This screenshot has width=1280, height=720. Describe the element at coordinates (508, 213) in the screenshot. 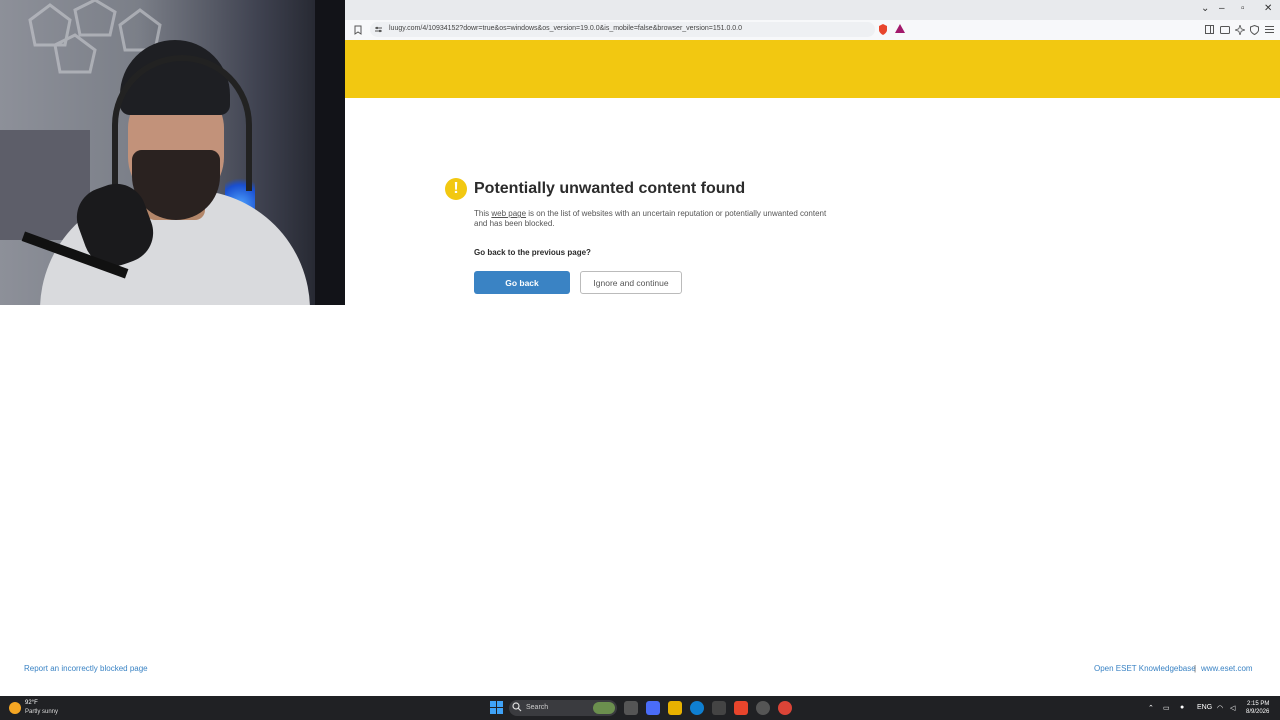

I see `web-page-link: web page` at that location.